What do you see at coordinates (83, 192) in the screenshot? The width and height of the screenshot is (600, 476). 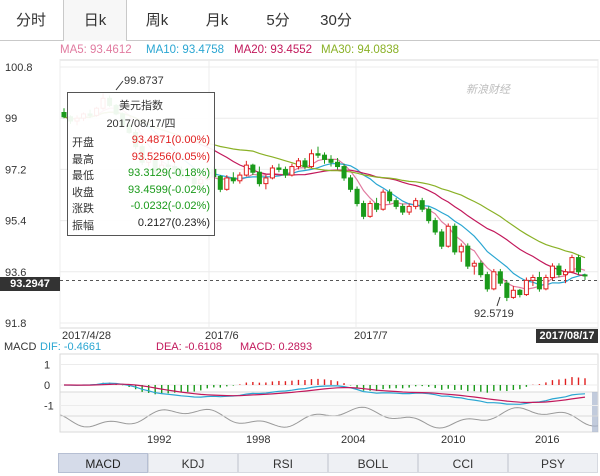 I see `tooltip-label: 收盘` at bounding box center [83, 192].